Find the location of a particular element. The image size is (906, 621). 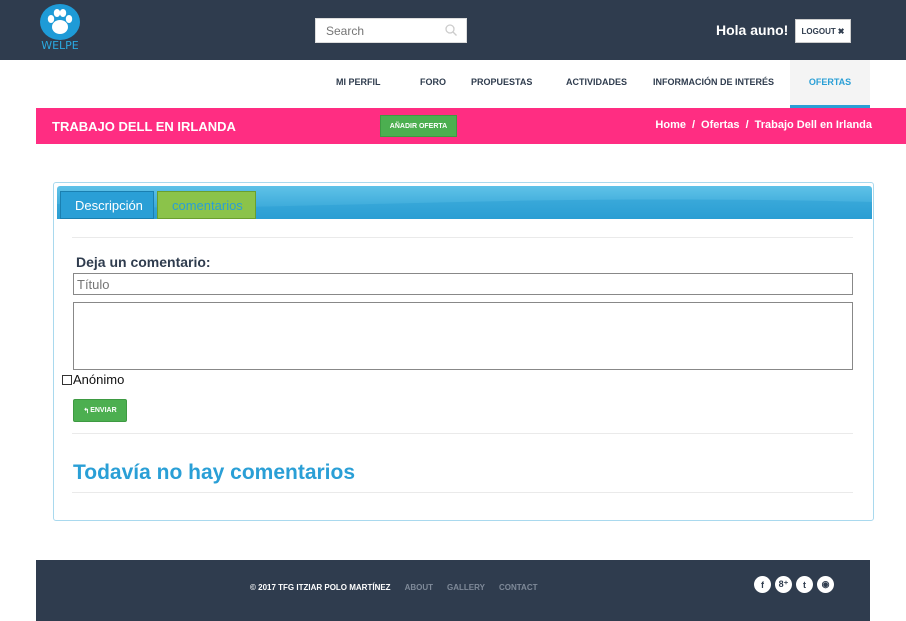

send-label: ENVIAR is located at coordinates (103, 410).